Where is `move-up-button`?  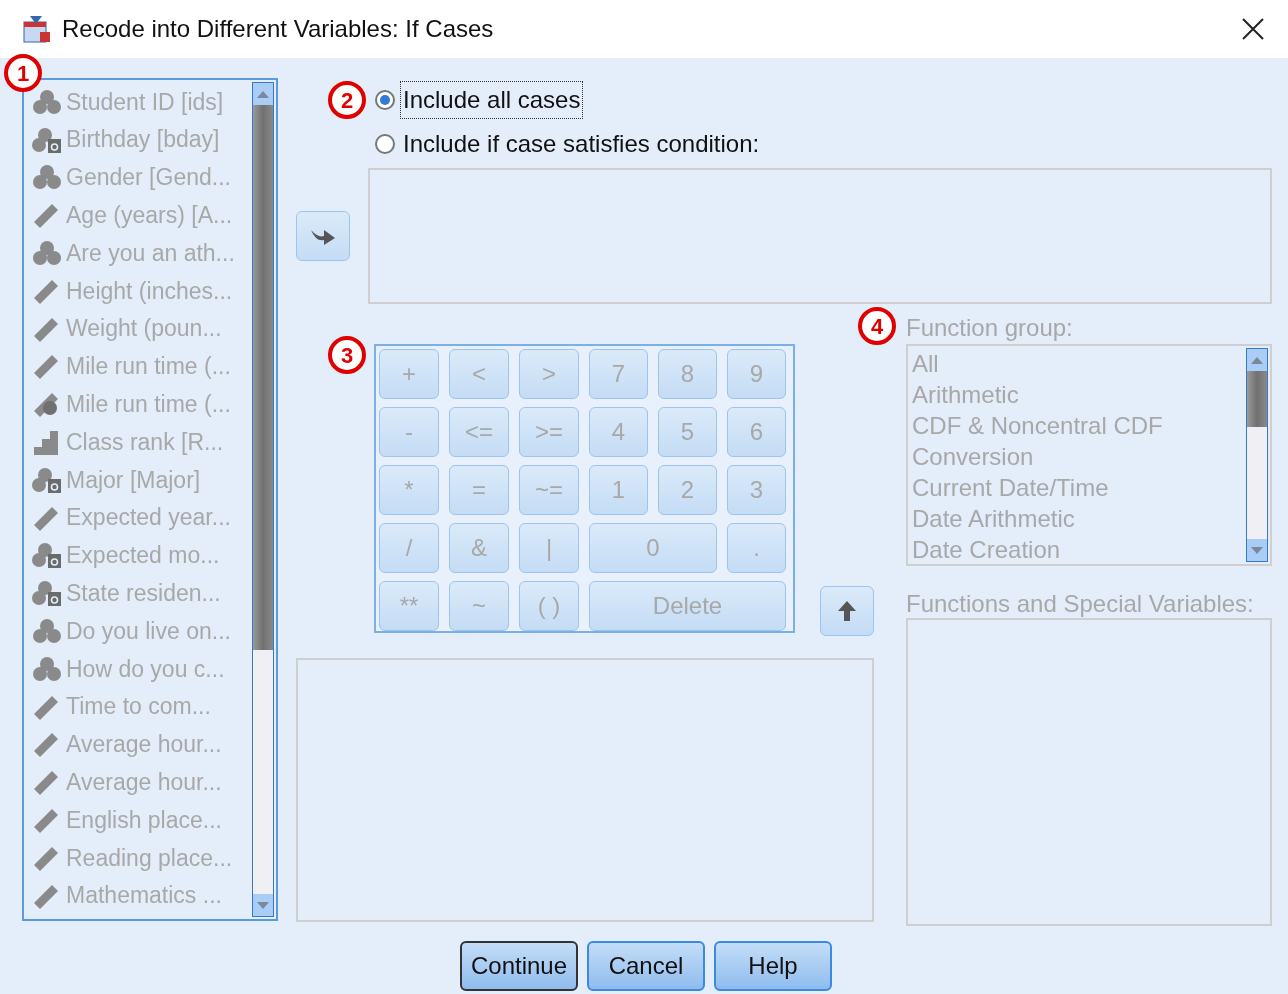
move-up-button is located at coordinates (847, 611).